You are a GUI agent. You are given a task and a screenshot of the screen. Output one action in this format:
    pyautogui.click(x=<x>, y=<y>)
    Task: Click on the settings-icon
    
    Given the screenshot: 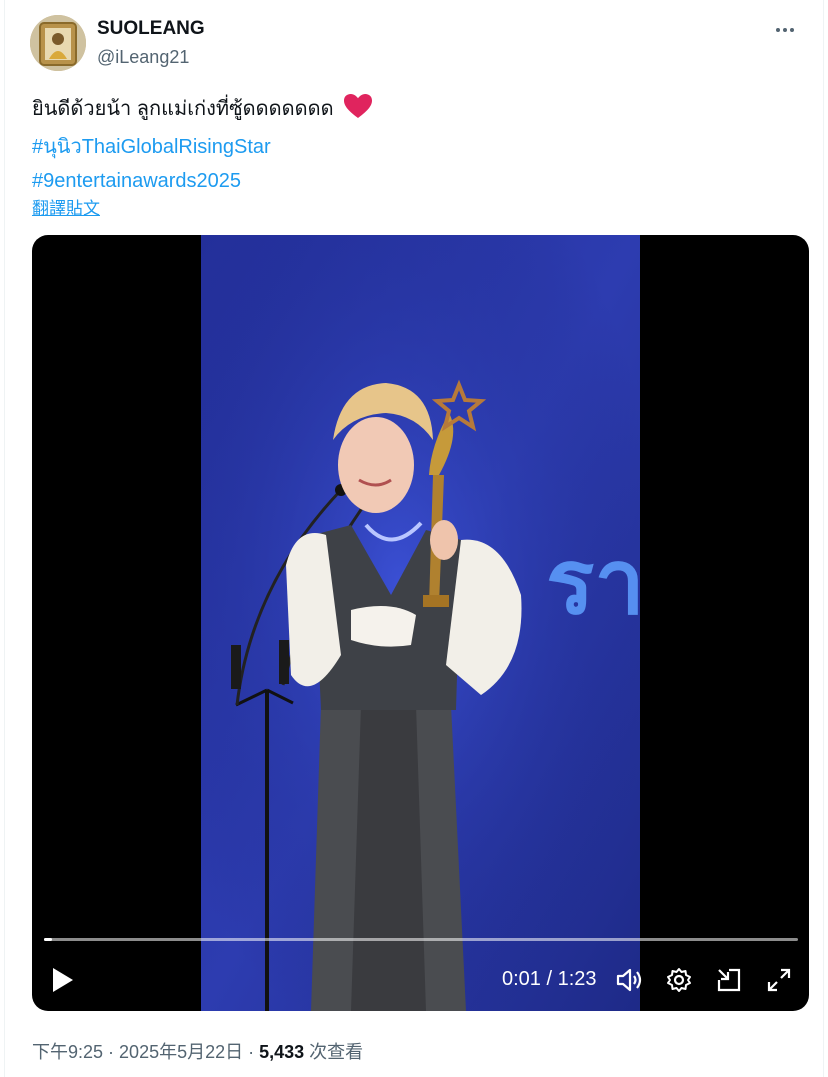 What is the action you would take?
    pyautogui.click(x=679, y=980)
    